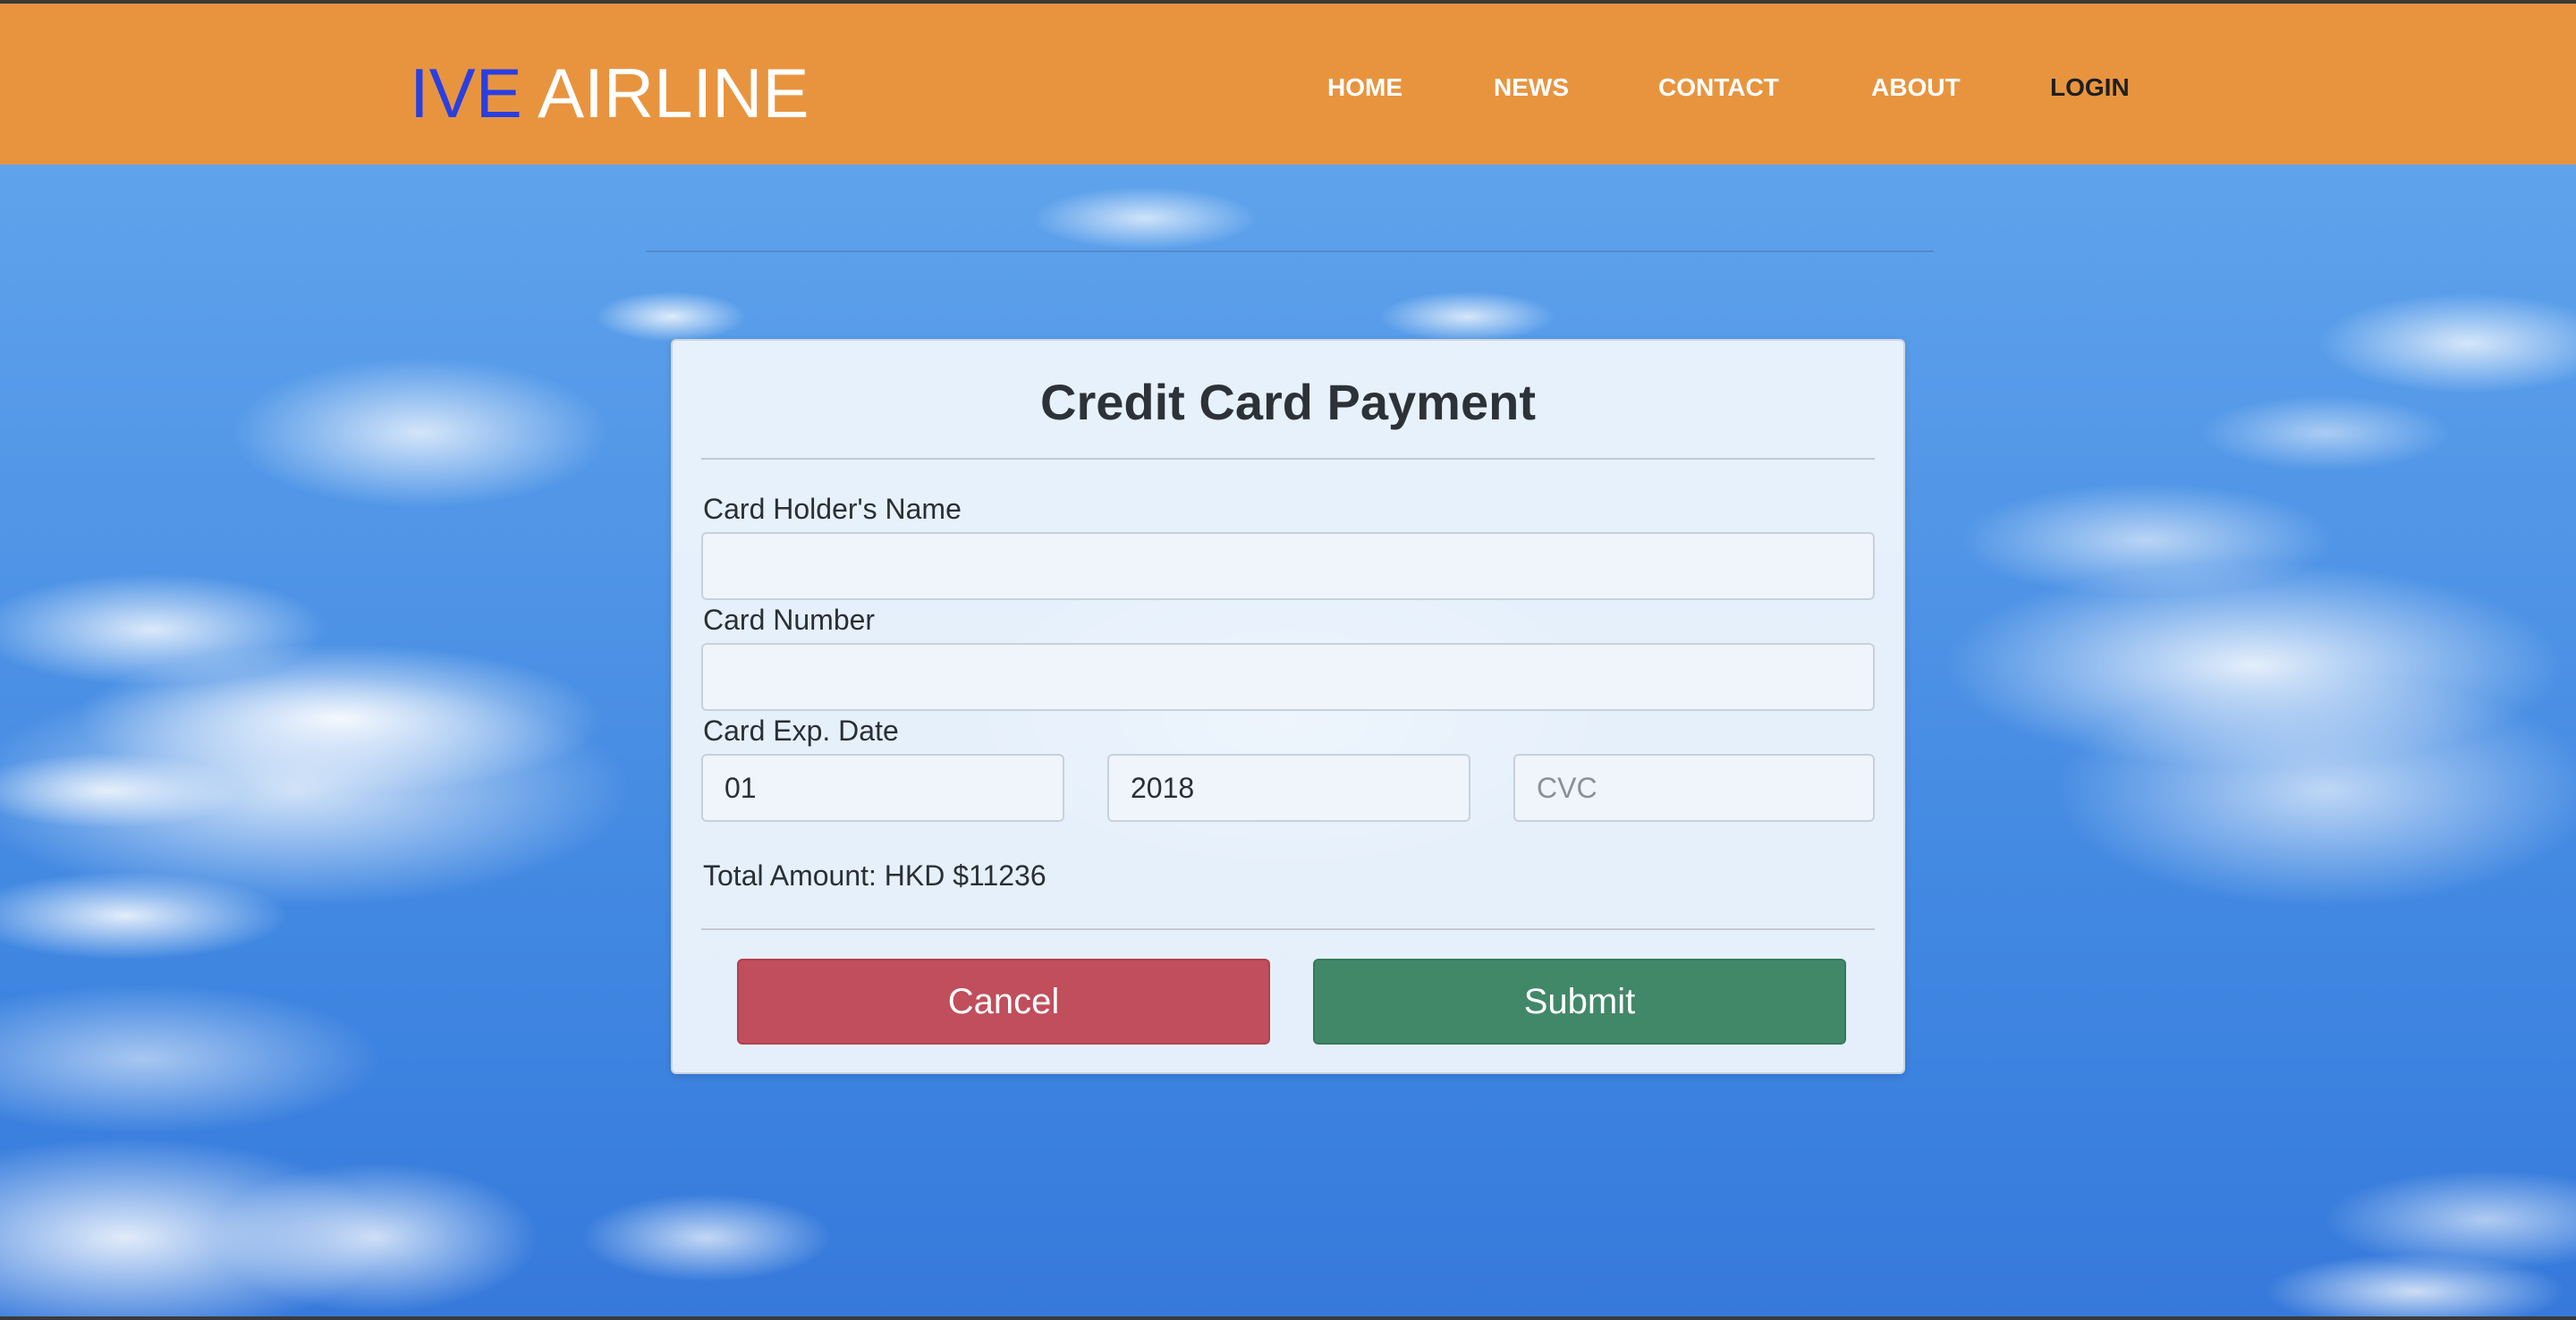 This screenshot has width=2576, height=1320. Describe the element at coordinates (832, 509) in the screenshot. I see `card-holder-label: Card Holder's Name` at that location.